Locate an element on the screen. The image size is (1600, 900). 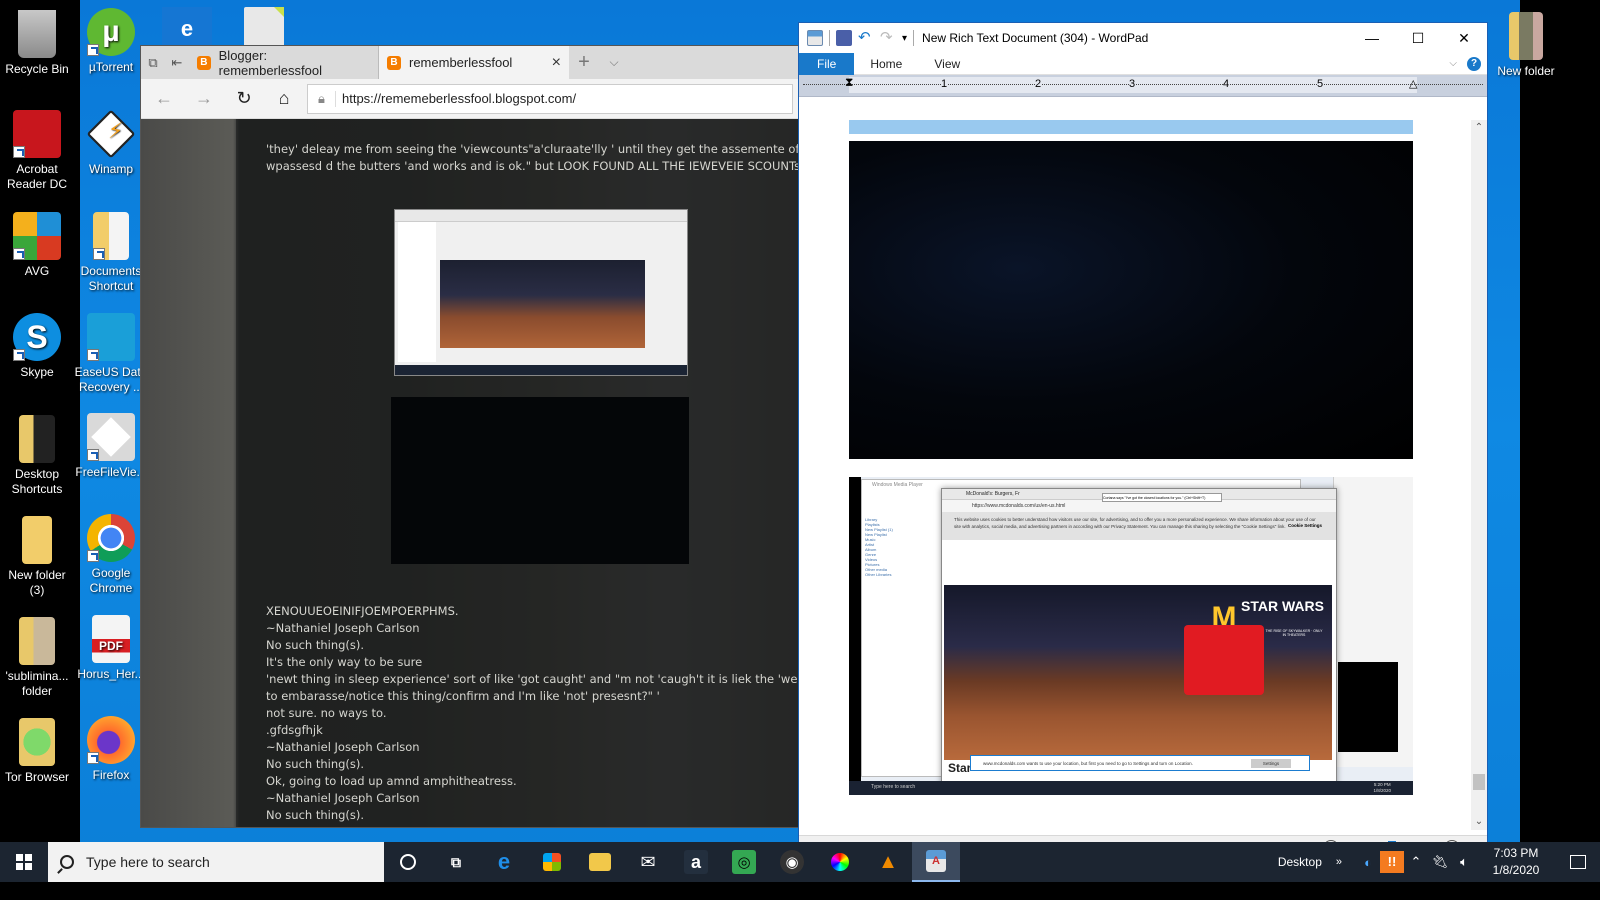
desktop-icon-new-folder: New folder is located at coordinates (1526, 45).